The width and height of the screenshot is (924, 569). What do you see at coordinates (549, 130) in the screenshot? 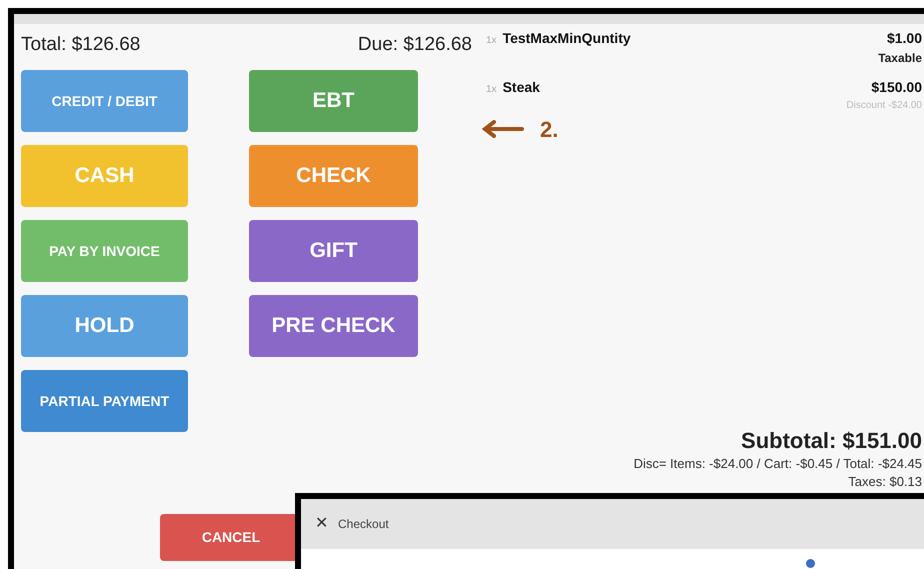
I see `annotation-label: 2.` at bounding box center [549, 130].